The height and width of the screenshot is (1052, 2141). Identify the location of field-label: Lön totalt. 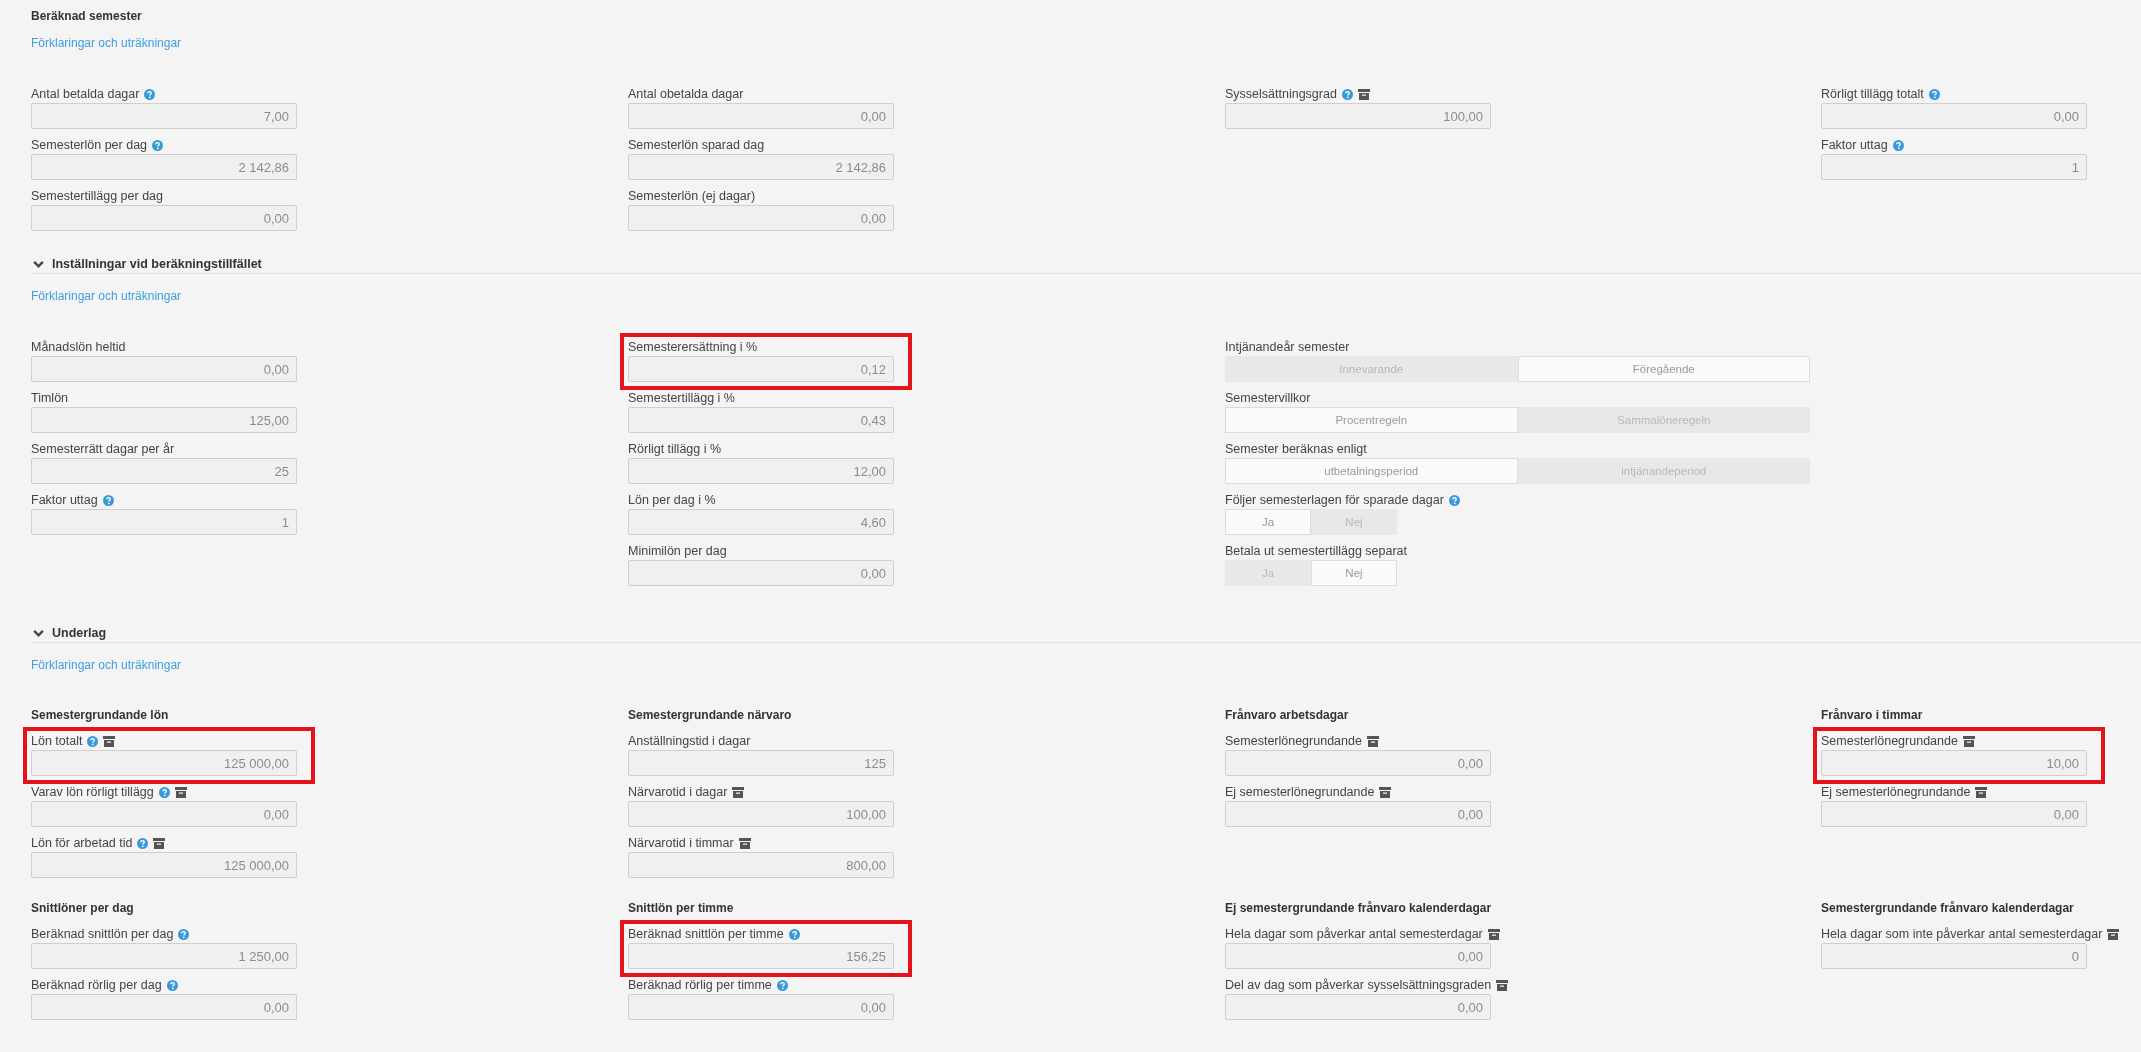
(57, 741).